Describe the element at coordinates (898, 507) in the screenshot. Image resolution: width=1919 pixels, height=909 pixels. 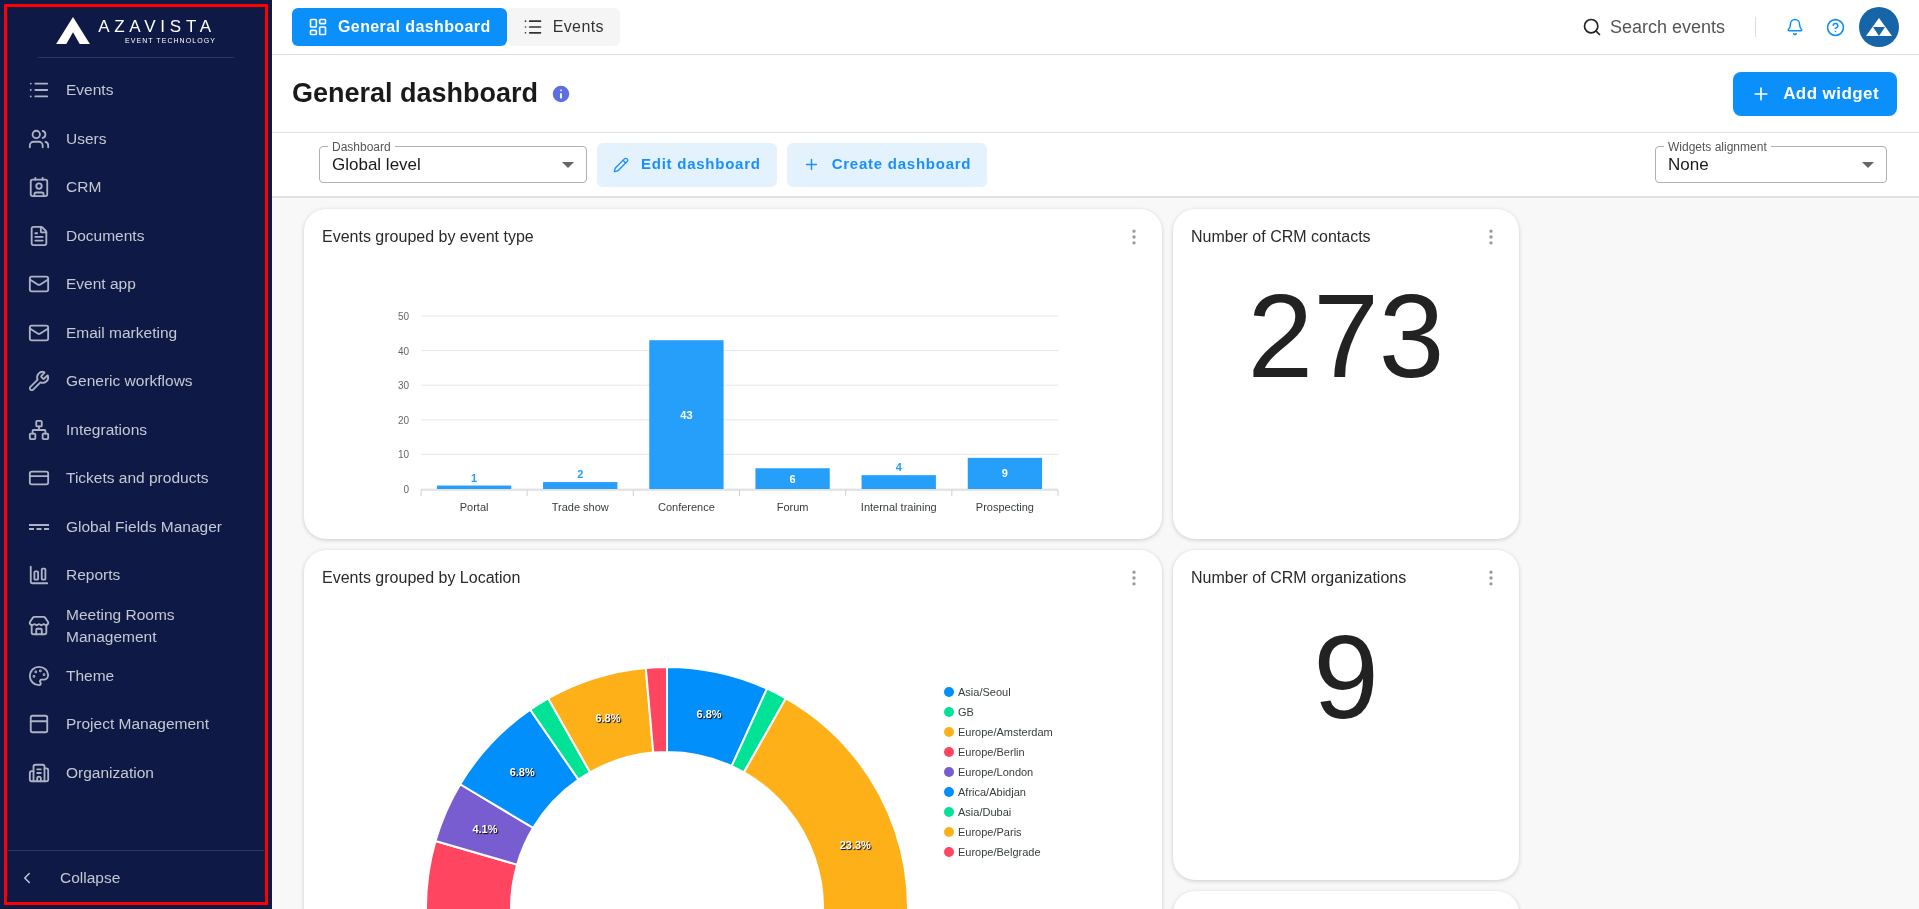
I see `category-label: Internal training` at that location.